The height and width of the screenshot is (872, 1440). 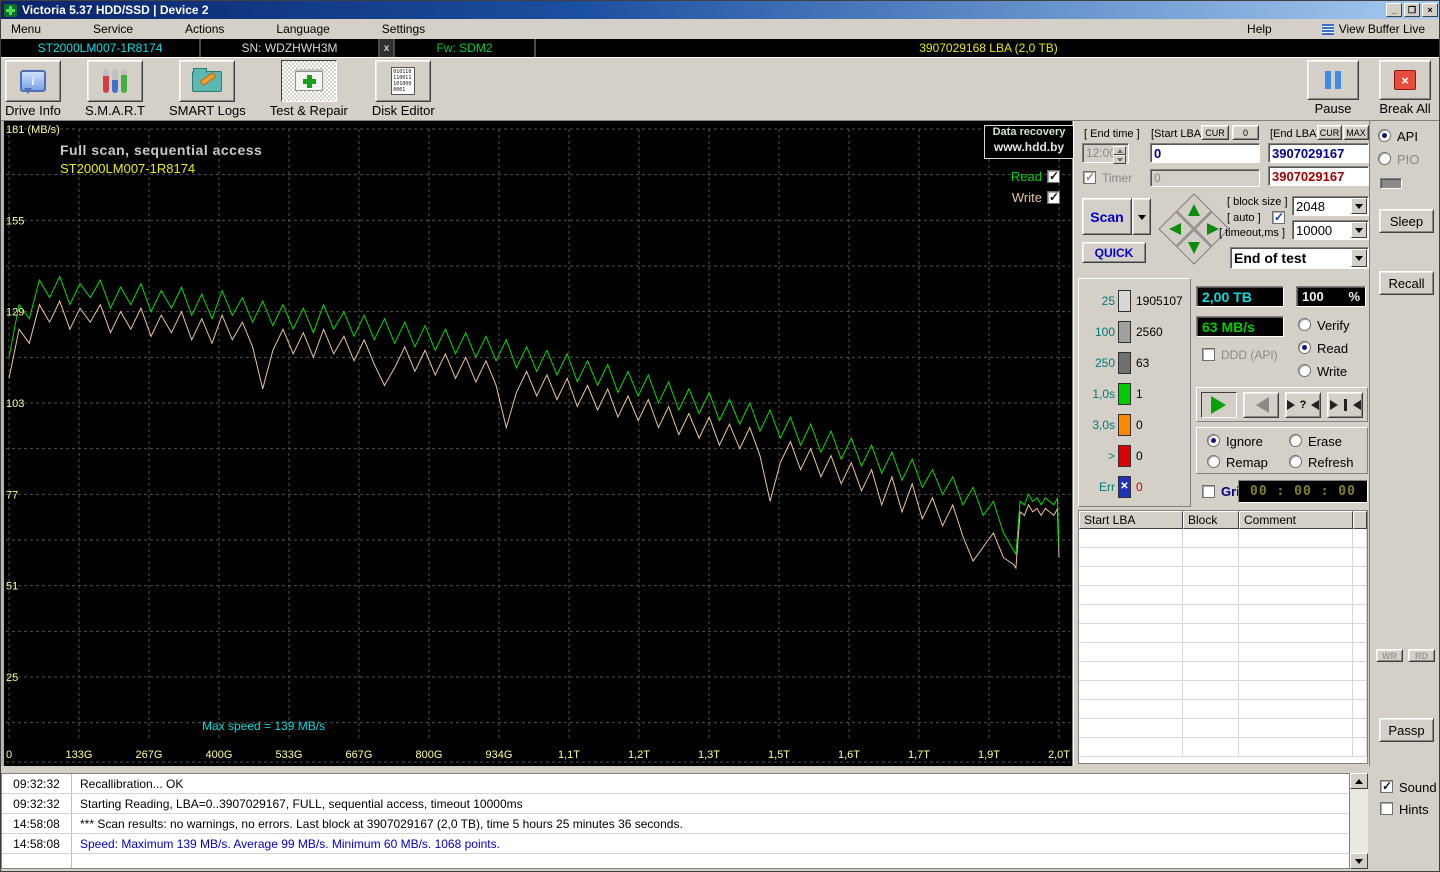 What do you see at coordinates (1208, 354) in the screenshot?
I see `ddd-checkbox` at bounding box center [1208, 354].